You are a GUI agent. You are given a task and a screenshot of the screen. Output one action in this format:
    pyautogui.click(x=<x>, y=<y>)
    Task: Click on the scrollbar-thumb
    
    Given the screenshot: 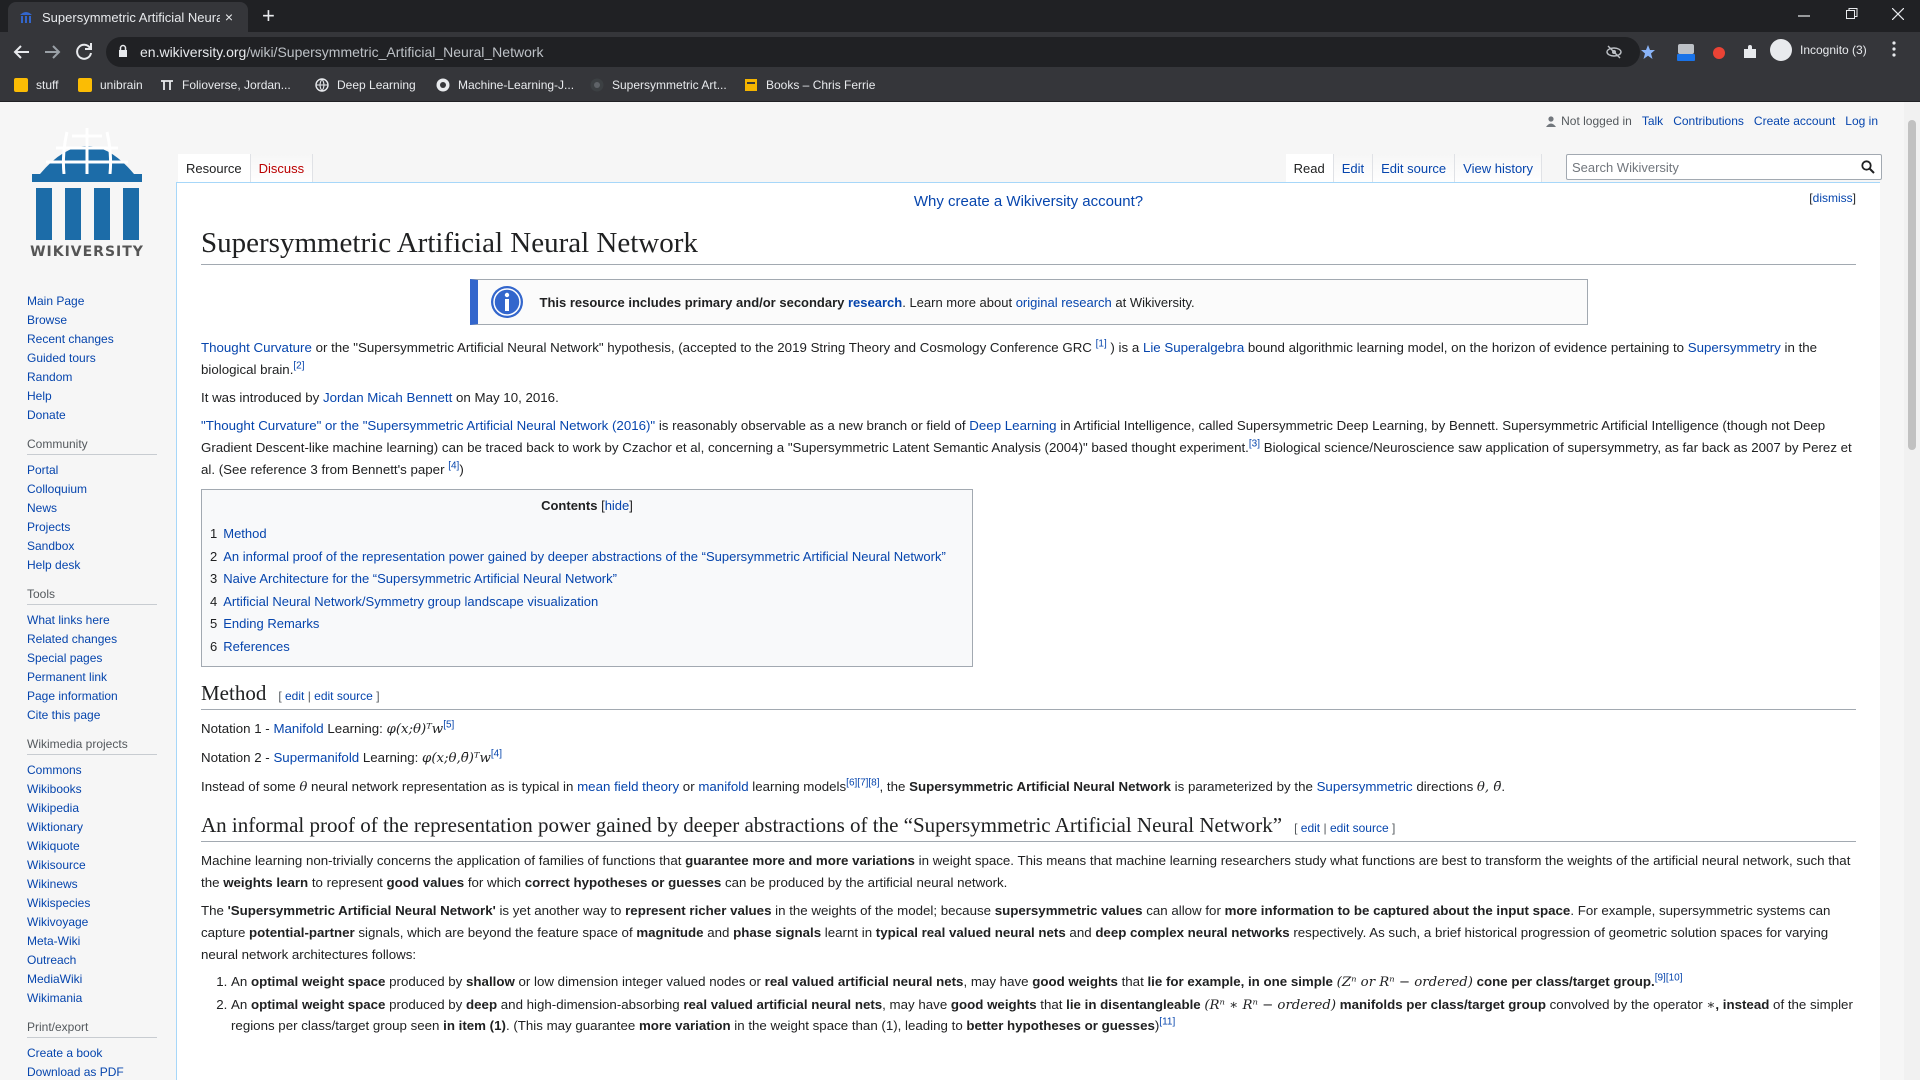 What is the action you would take?
    pyautogui.click(x=1912, y=285)
    